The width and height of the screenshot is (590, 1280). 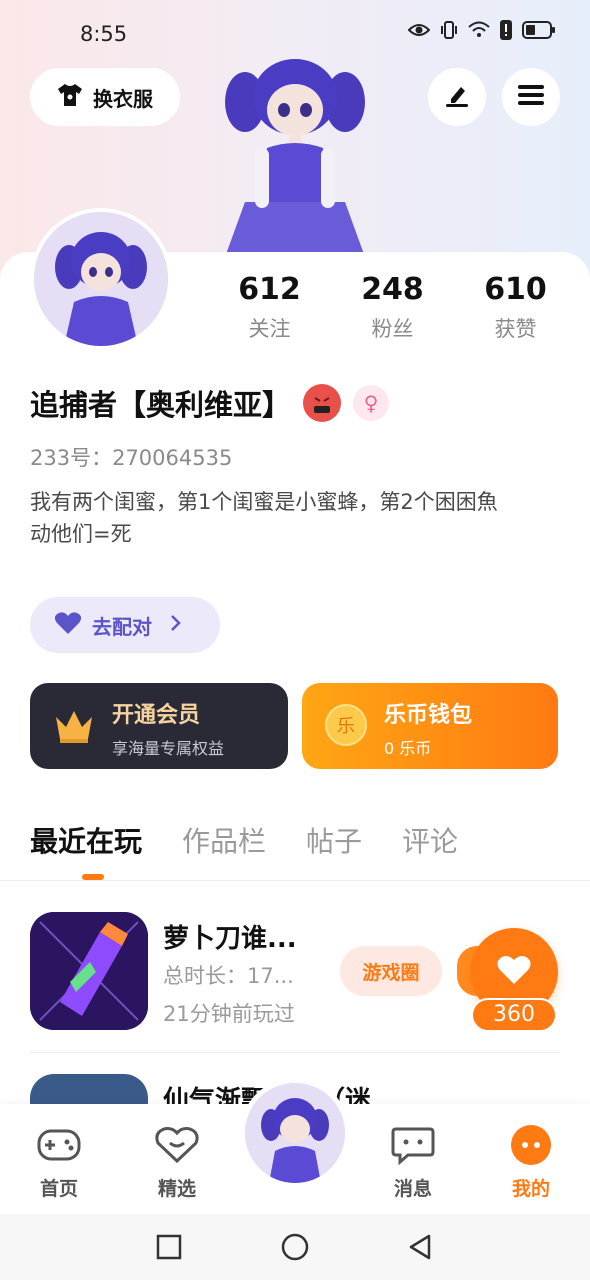 What do you see at coordinates (428, 715) in the screenshot?
I see `wallet-title: 乐币钱包` at bounding box center [428, 715].